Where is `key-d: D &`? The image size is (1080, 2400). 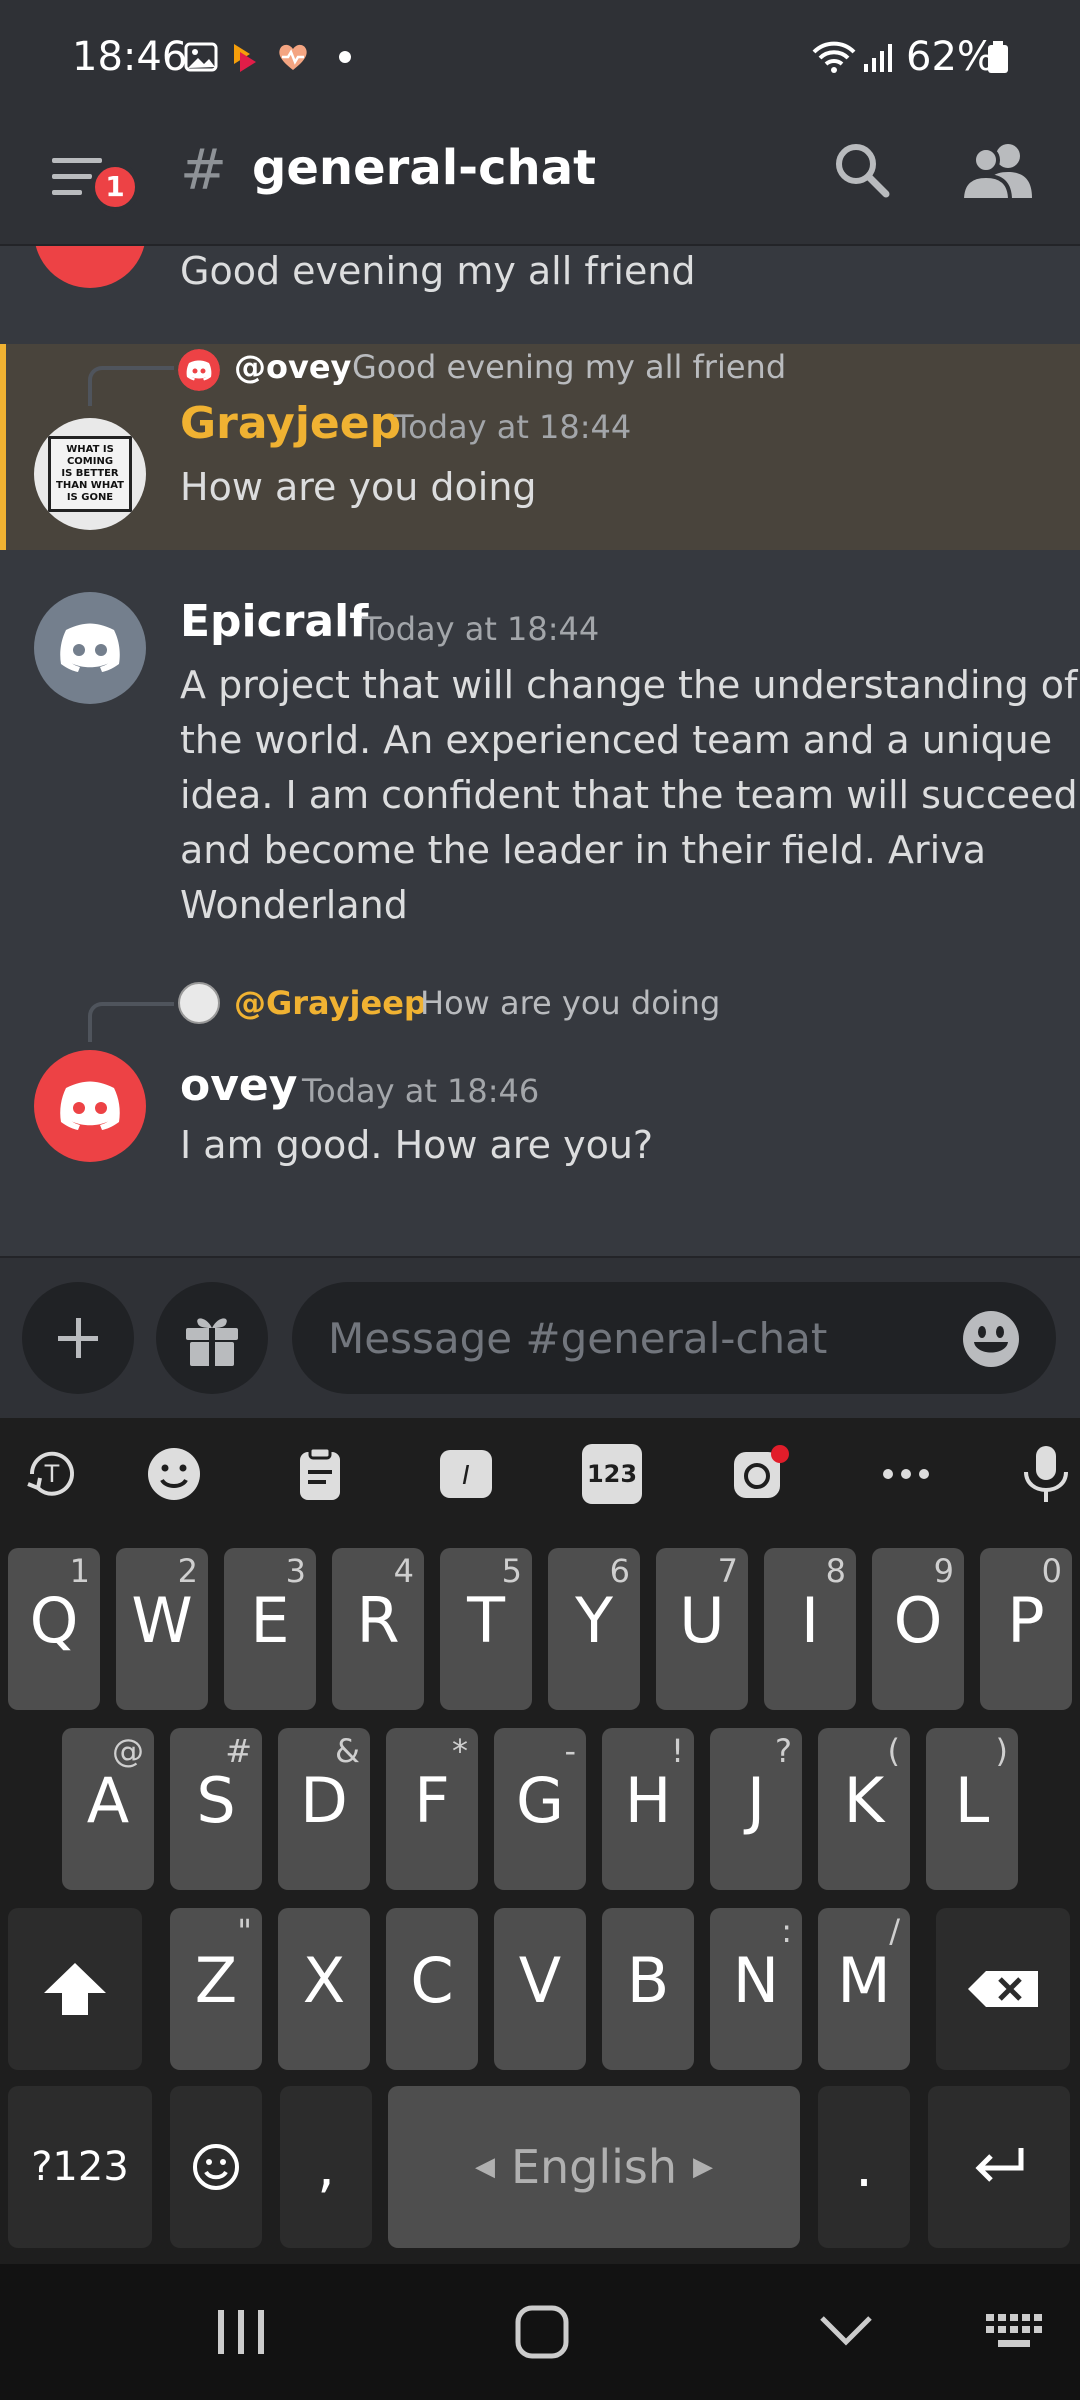 key-d: D & is located at coordinates (324, 1809).